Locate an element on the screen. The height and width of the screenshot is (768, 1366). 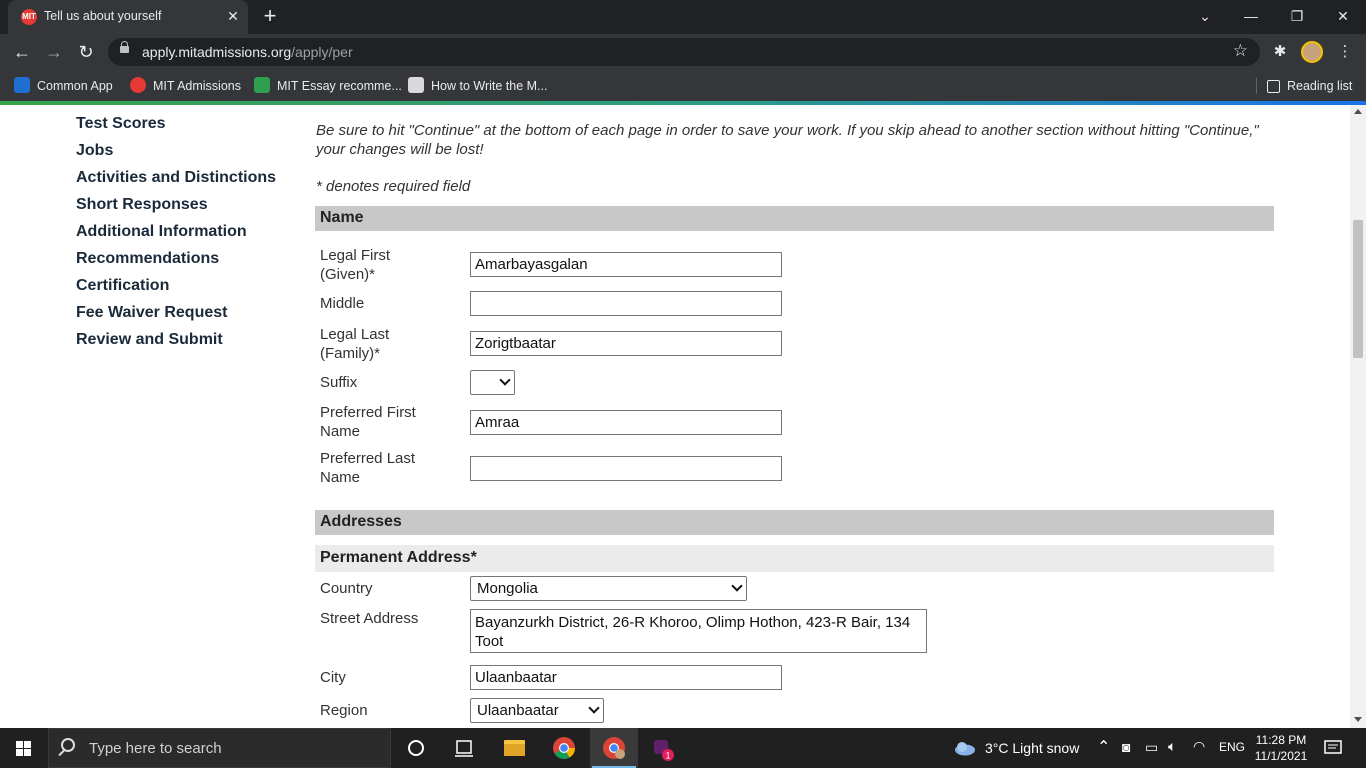
permanent-address-header: Permanent Address* is located at coordinates (794, 558).